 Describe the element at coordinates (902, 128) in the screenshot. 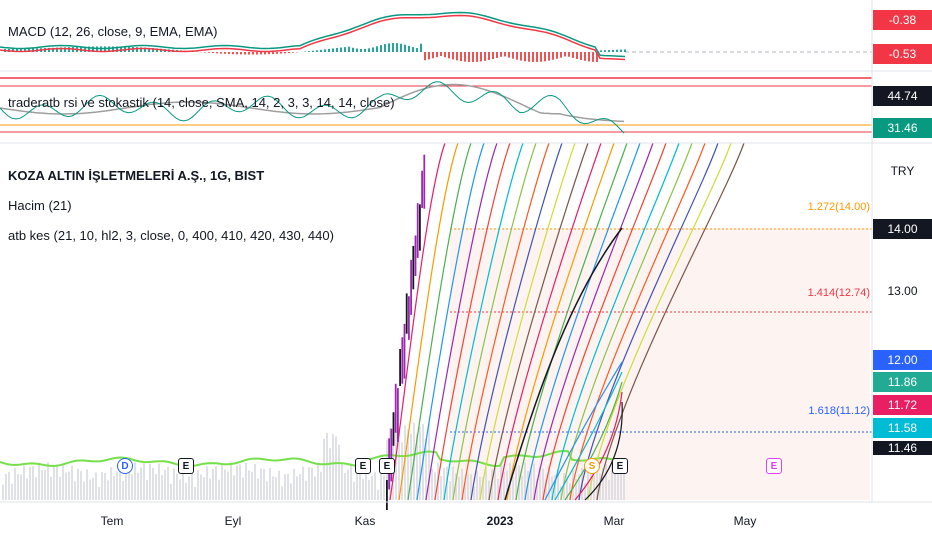

I see `rsi-price-tag: 31.46` at that location.